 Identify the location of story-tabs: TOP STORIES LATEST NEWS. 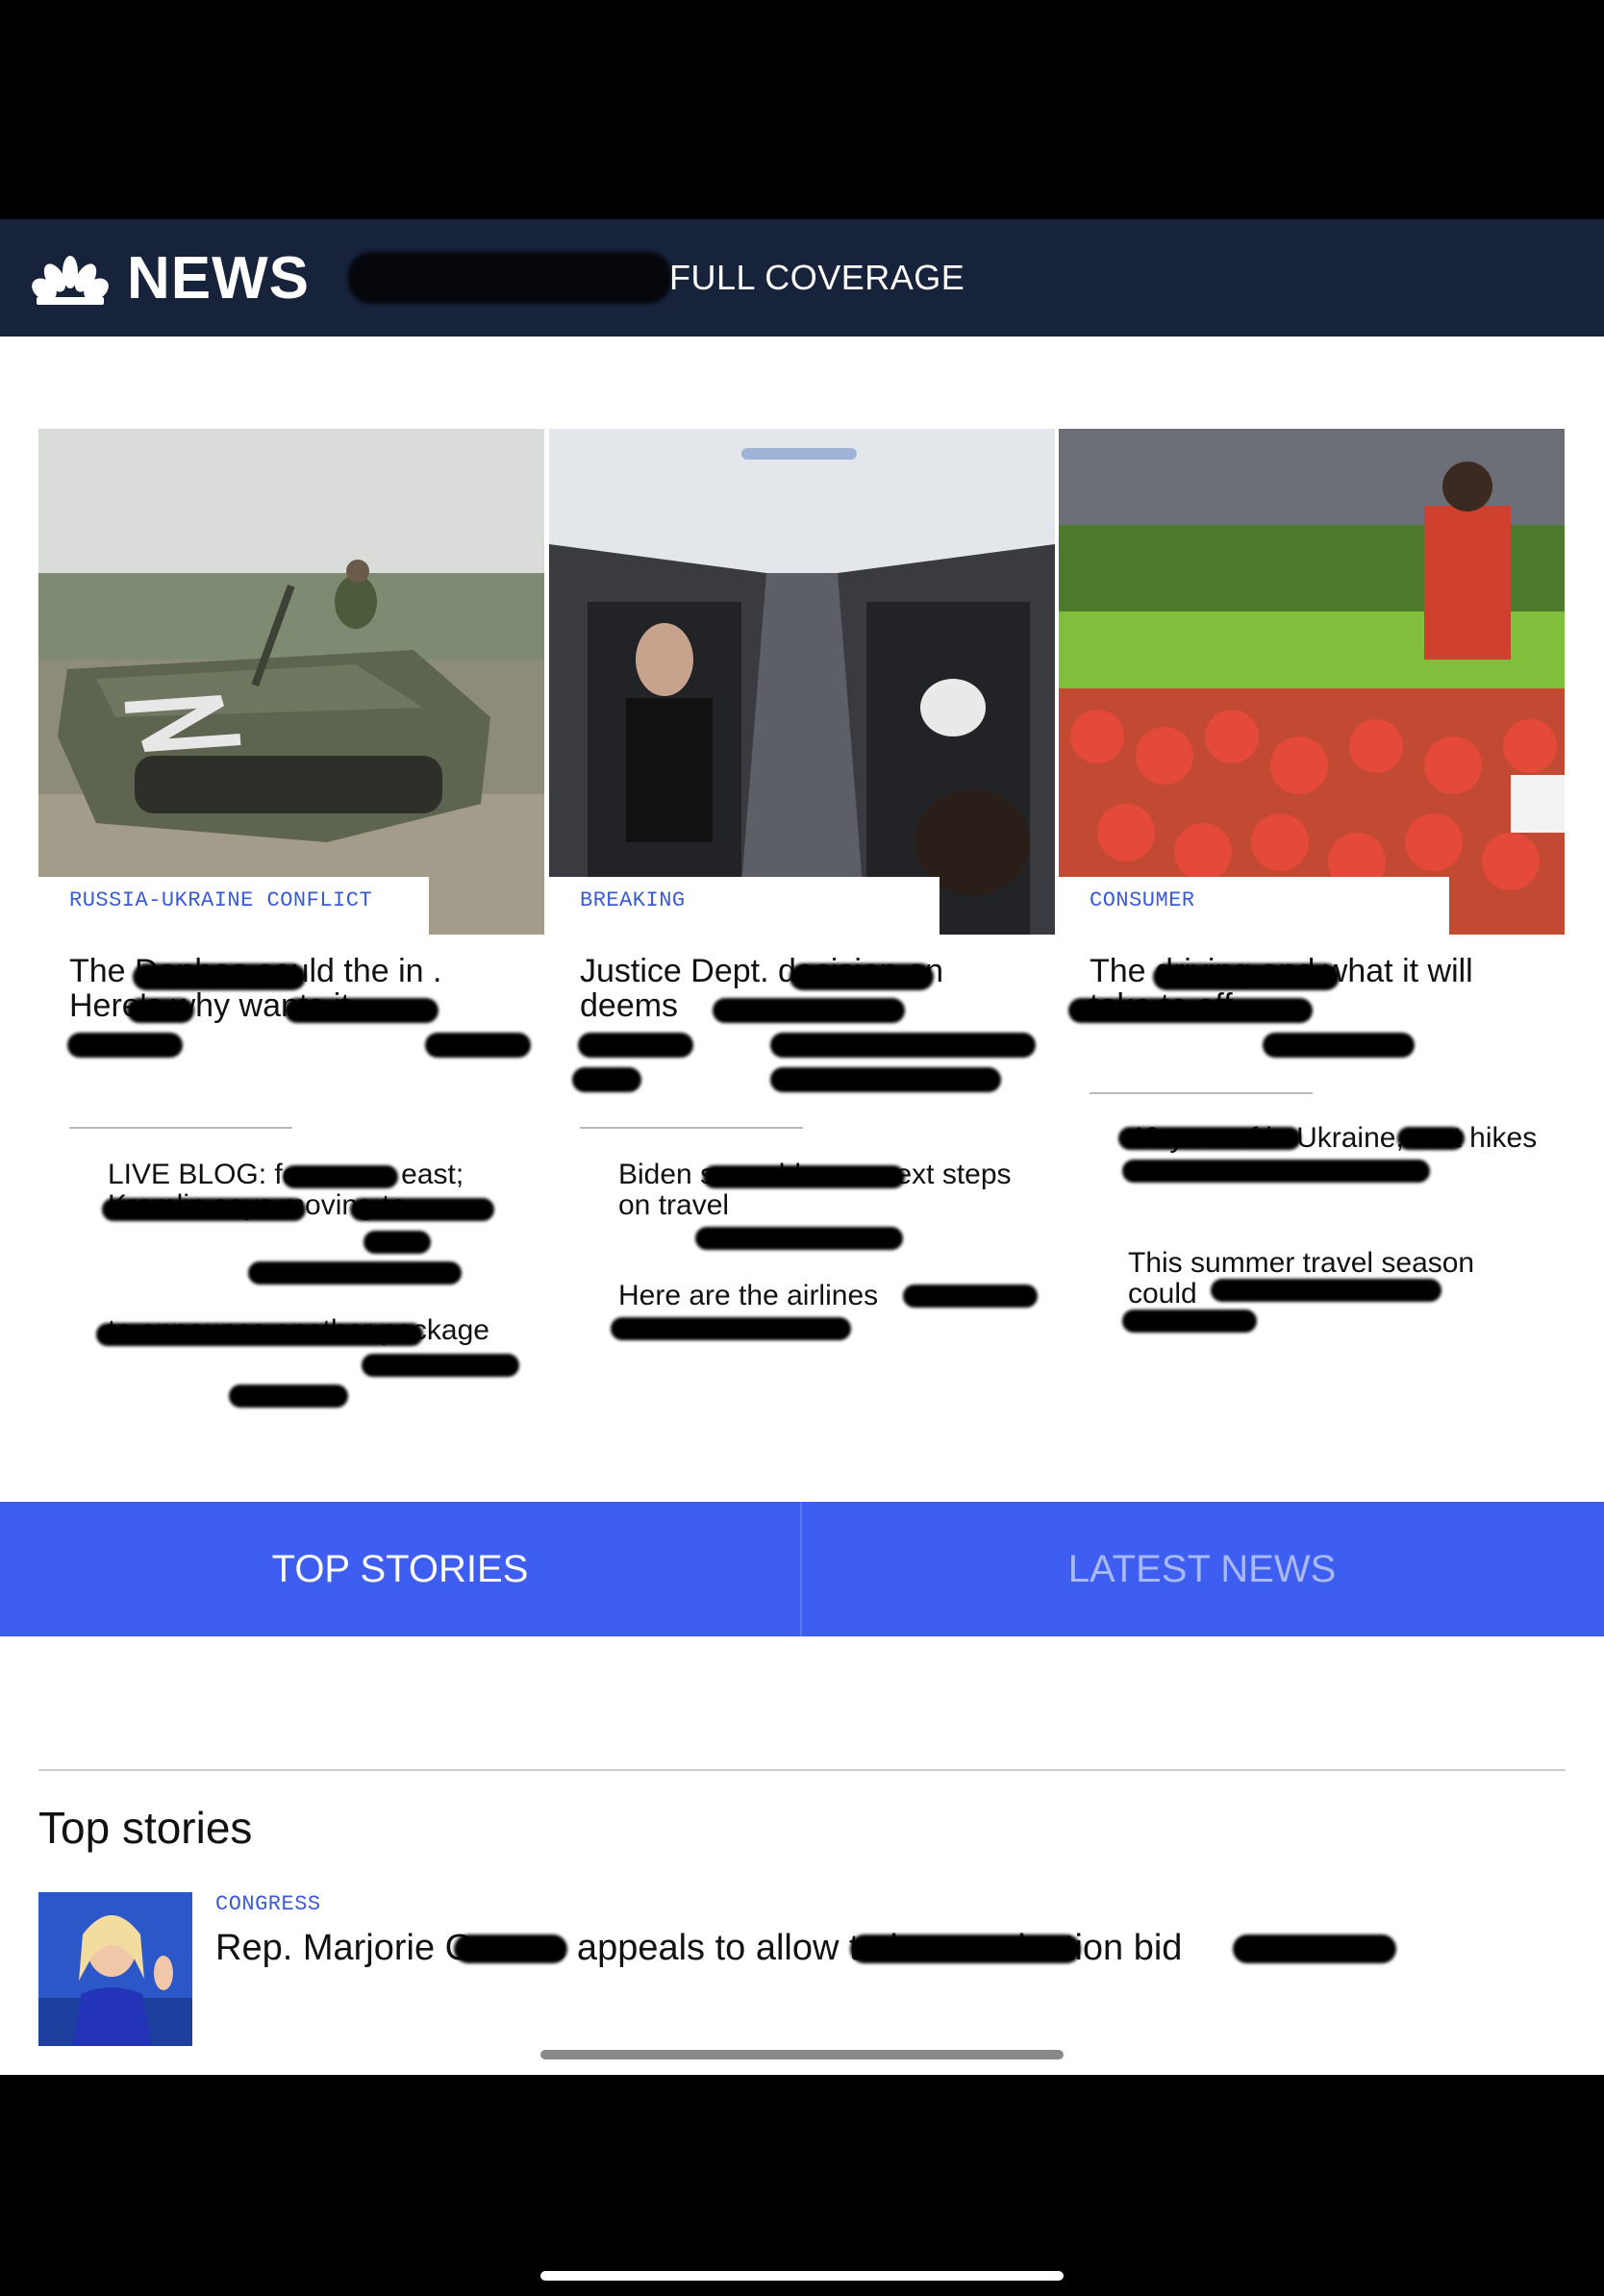
(802, 1569).